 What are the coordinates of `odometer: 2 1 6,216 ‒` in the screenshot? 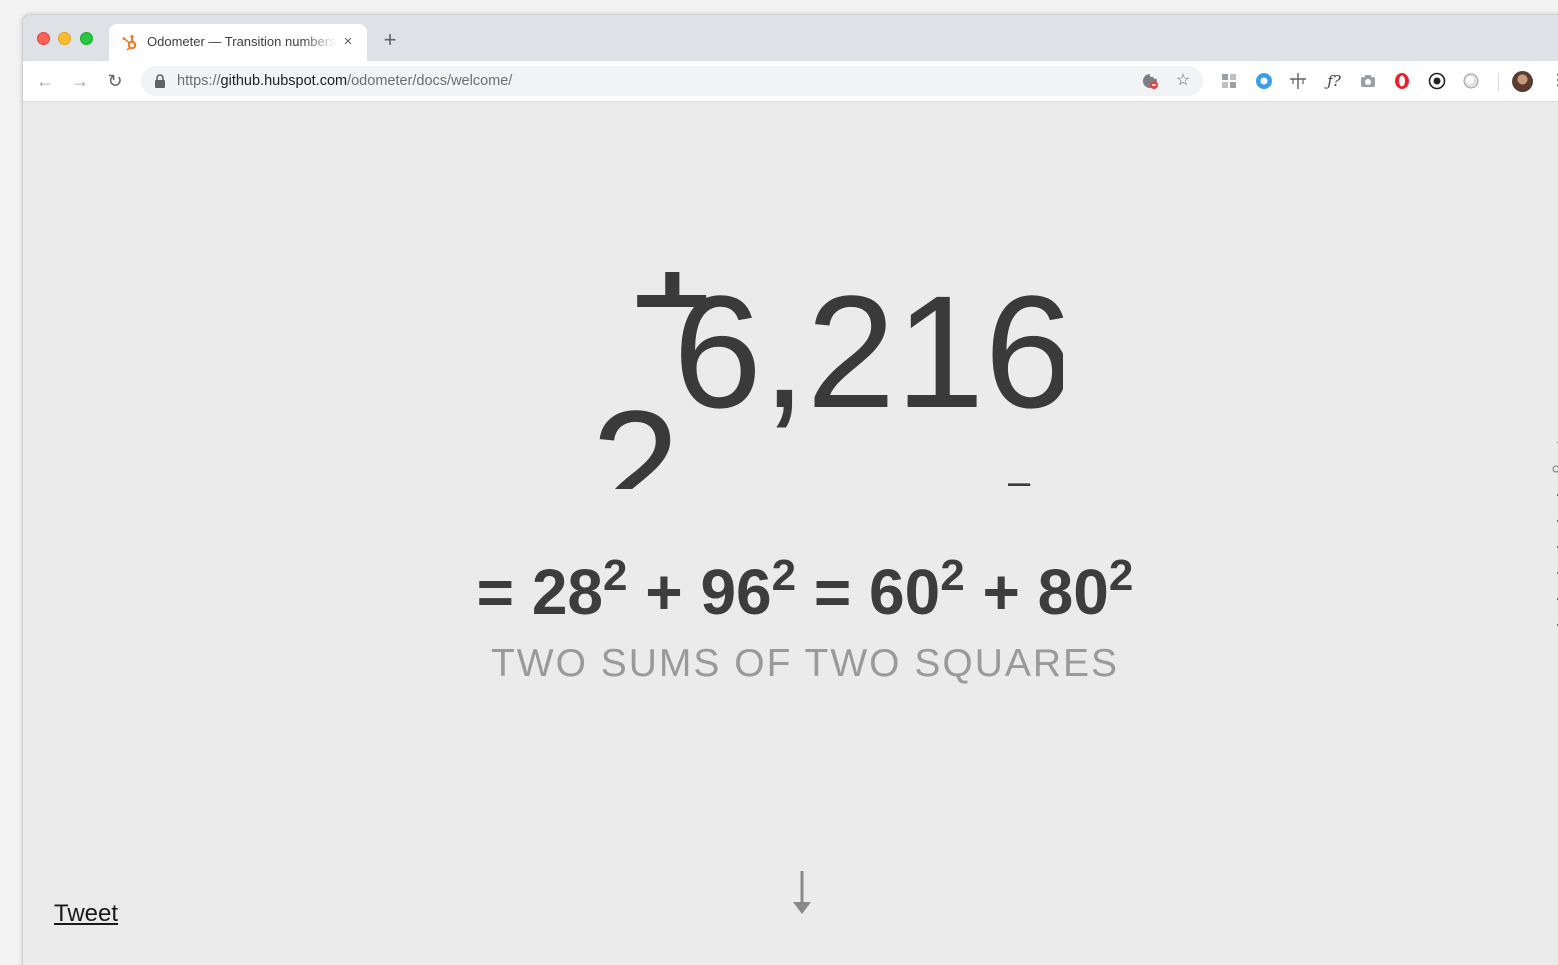 It's located at (813, 380).